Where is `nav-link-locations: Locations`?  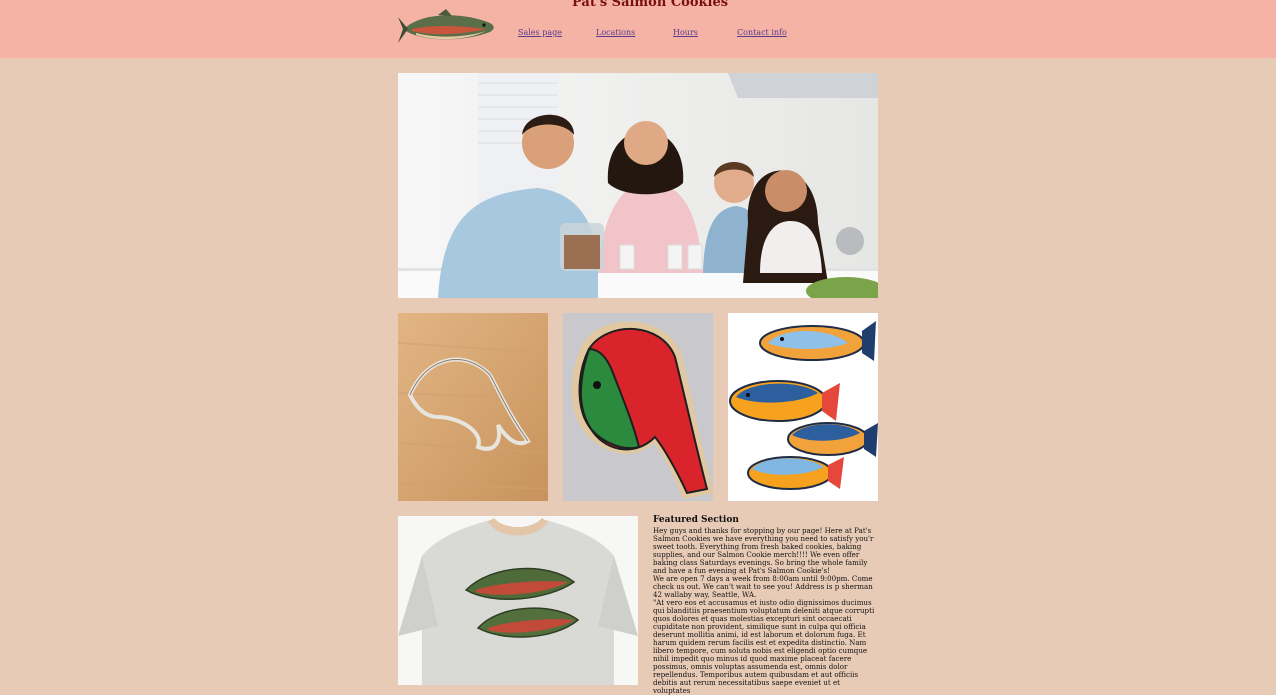
nav-link-locations: Locations is located at coordinates (615, 32).